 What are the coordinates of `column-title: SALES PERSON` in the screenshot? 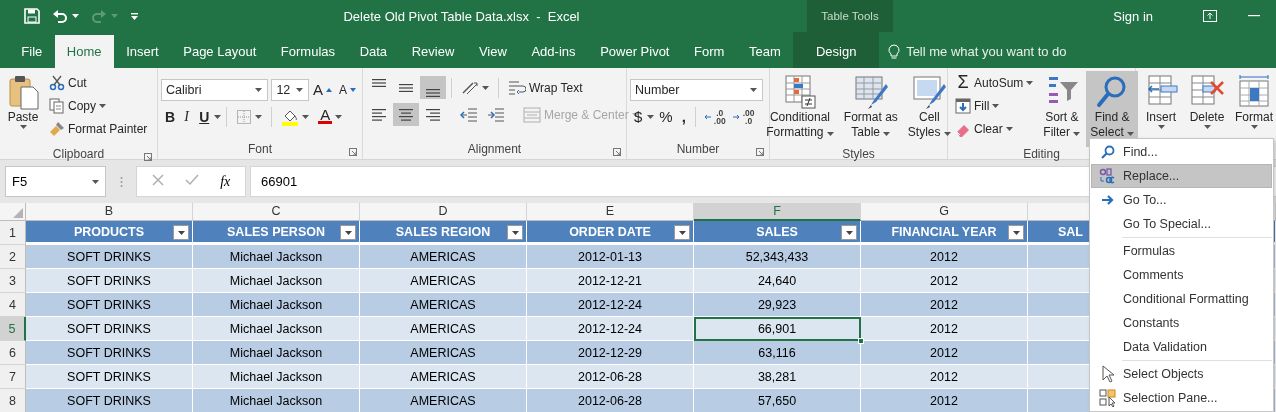 It's located at (276, 231).